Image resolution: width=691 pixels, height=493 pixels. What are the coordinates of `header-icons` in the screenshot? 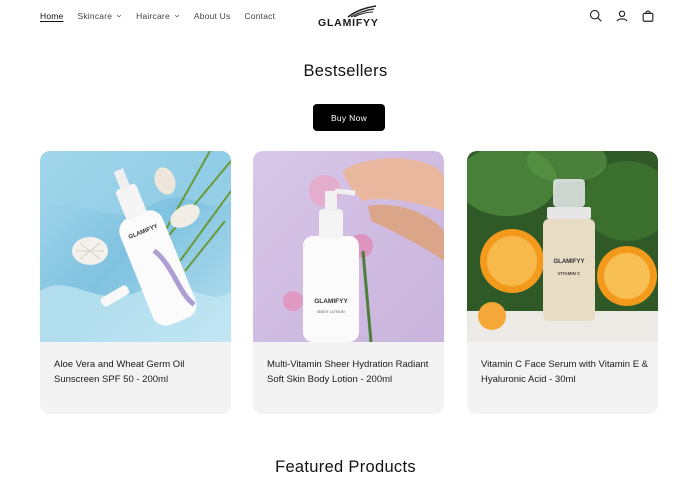 It's located at (622, 16).